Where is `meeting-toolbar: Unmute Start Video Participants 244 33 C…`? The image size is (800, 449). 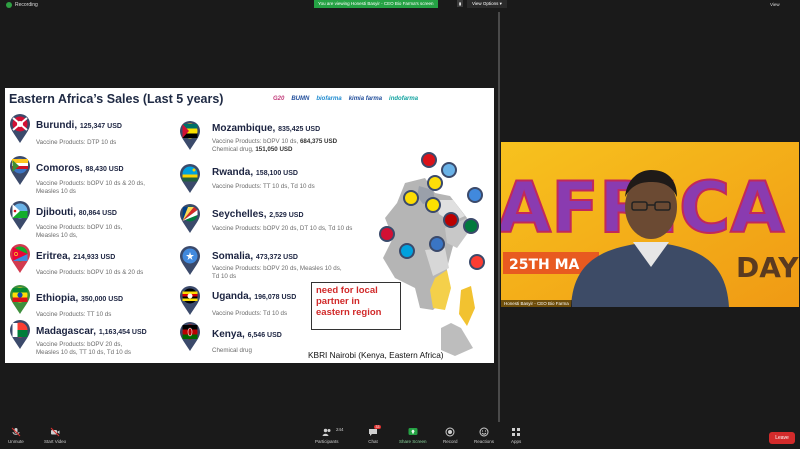
meeting-toolbar: Unmute Start Video Participants 244 33 C… is located at coordinates (400, 435).